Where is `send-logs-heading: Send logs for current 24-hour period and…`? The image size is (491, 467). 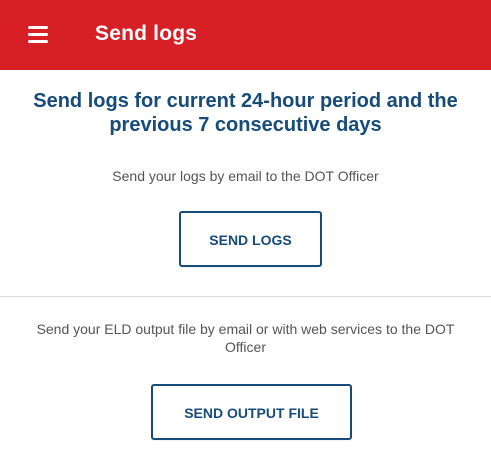
send-logs-heading: Send logs for current 24-hour period and… is located at coordinates (245, 113).